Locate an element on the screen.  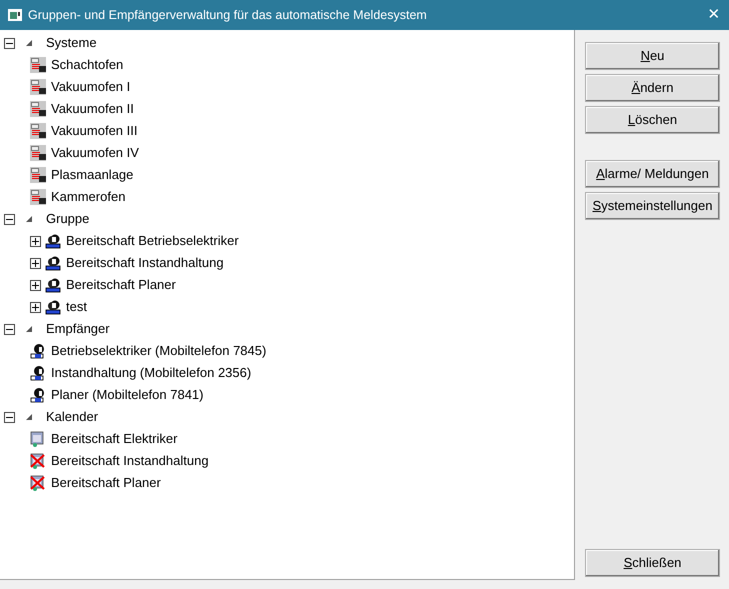
close-button: ✕ is located at coordinates (714, 15).